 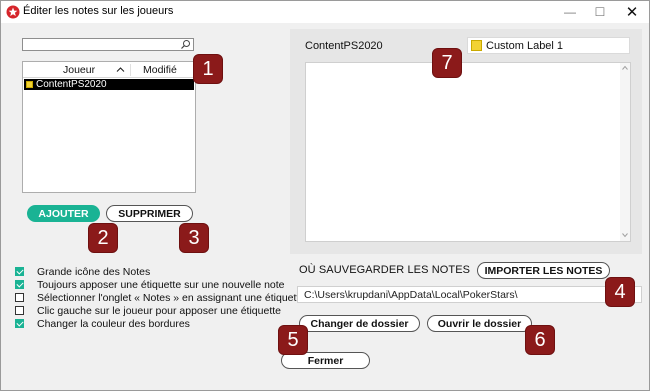 What do you see at coordinates (120, 69) in the screenshot?
I see `sort-ascending-icon` at bounding box center [120, 69].